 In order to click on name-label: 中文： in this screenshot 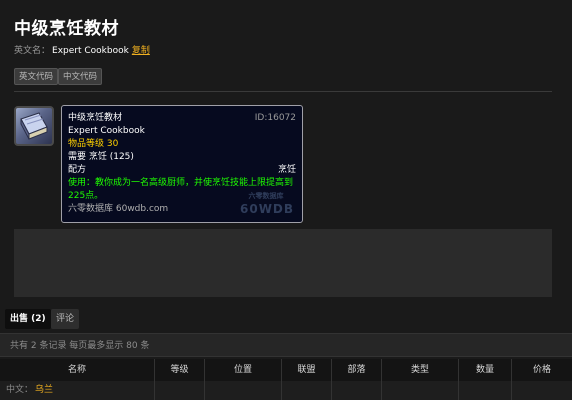, I will do `click(20, 390)`.